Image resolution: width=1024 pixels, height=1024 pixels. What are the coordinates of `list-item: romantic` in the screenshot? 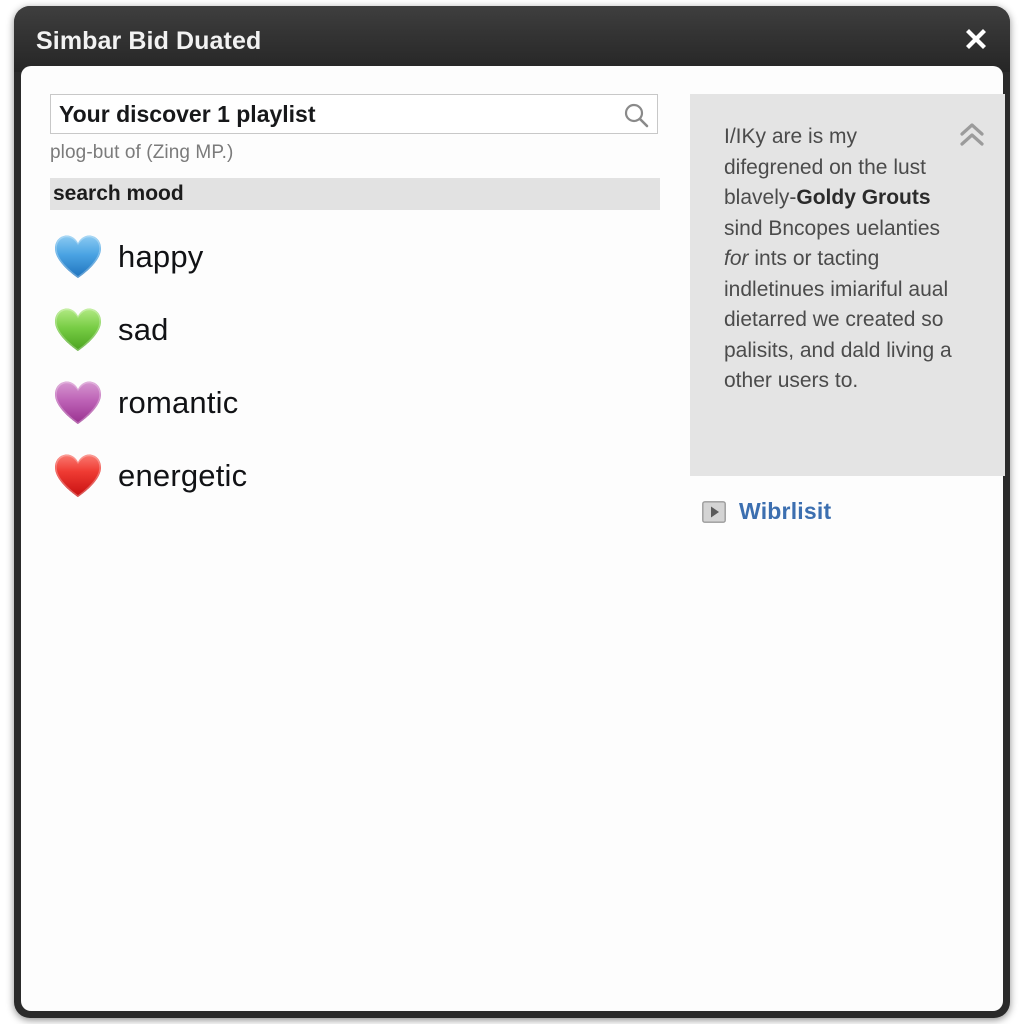 It's located at (355, 402).